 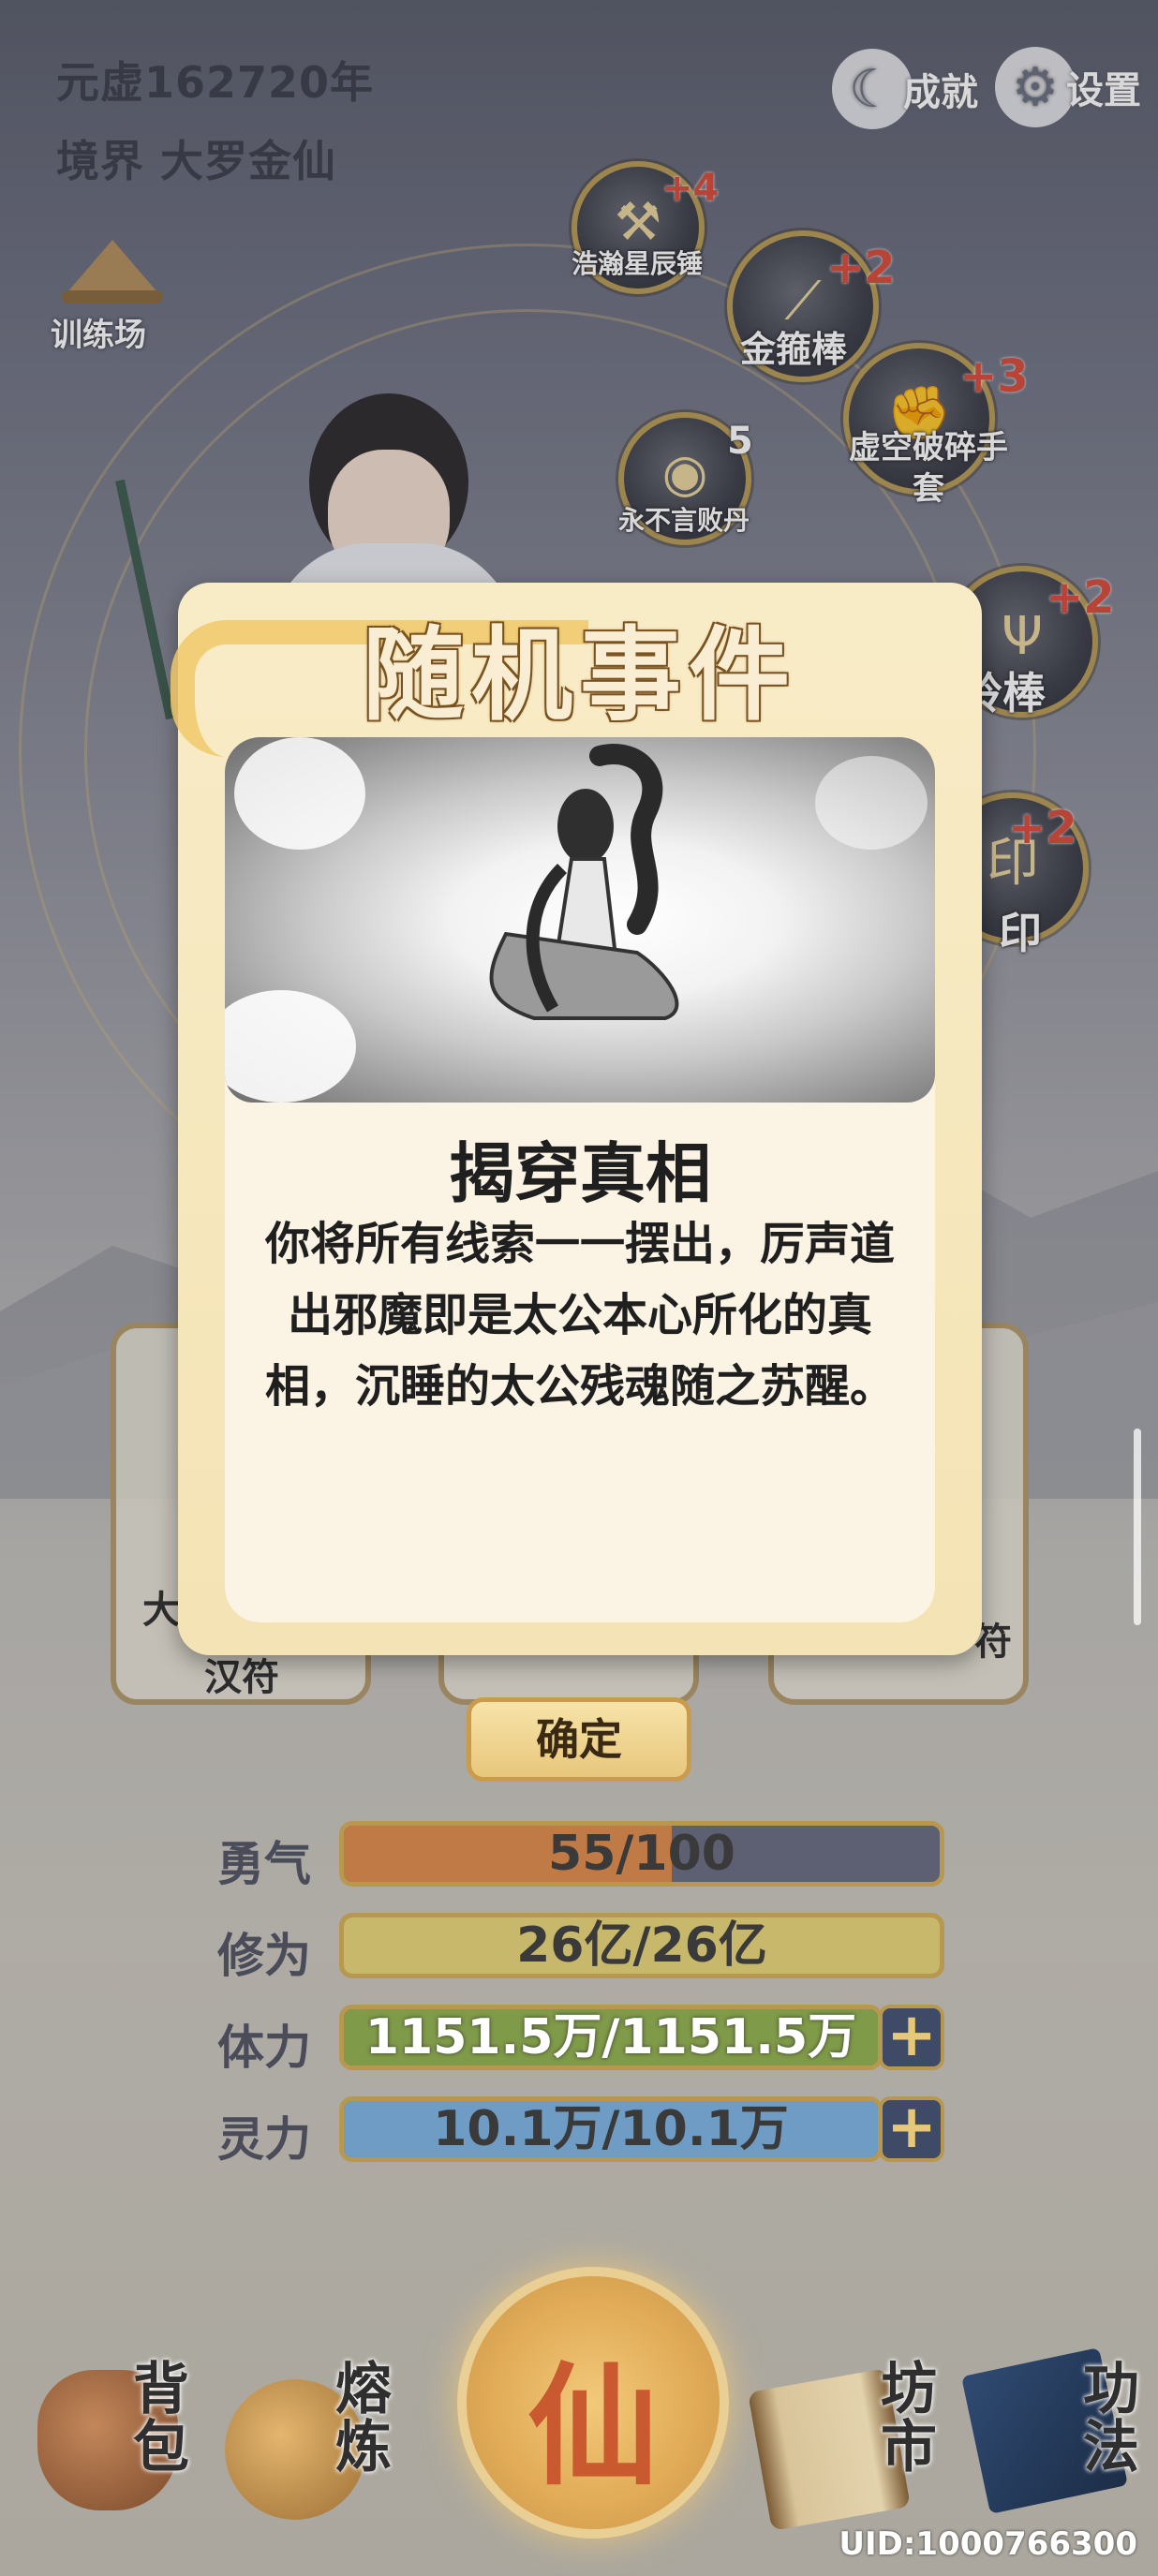 What do you see at coordinates (576, 920) in the screenshot?
I see `ink-figure-illustration` at bounding box center [576, 920].